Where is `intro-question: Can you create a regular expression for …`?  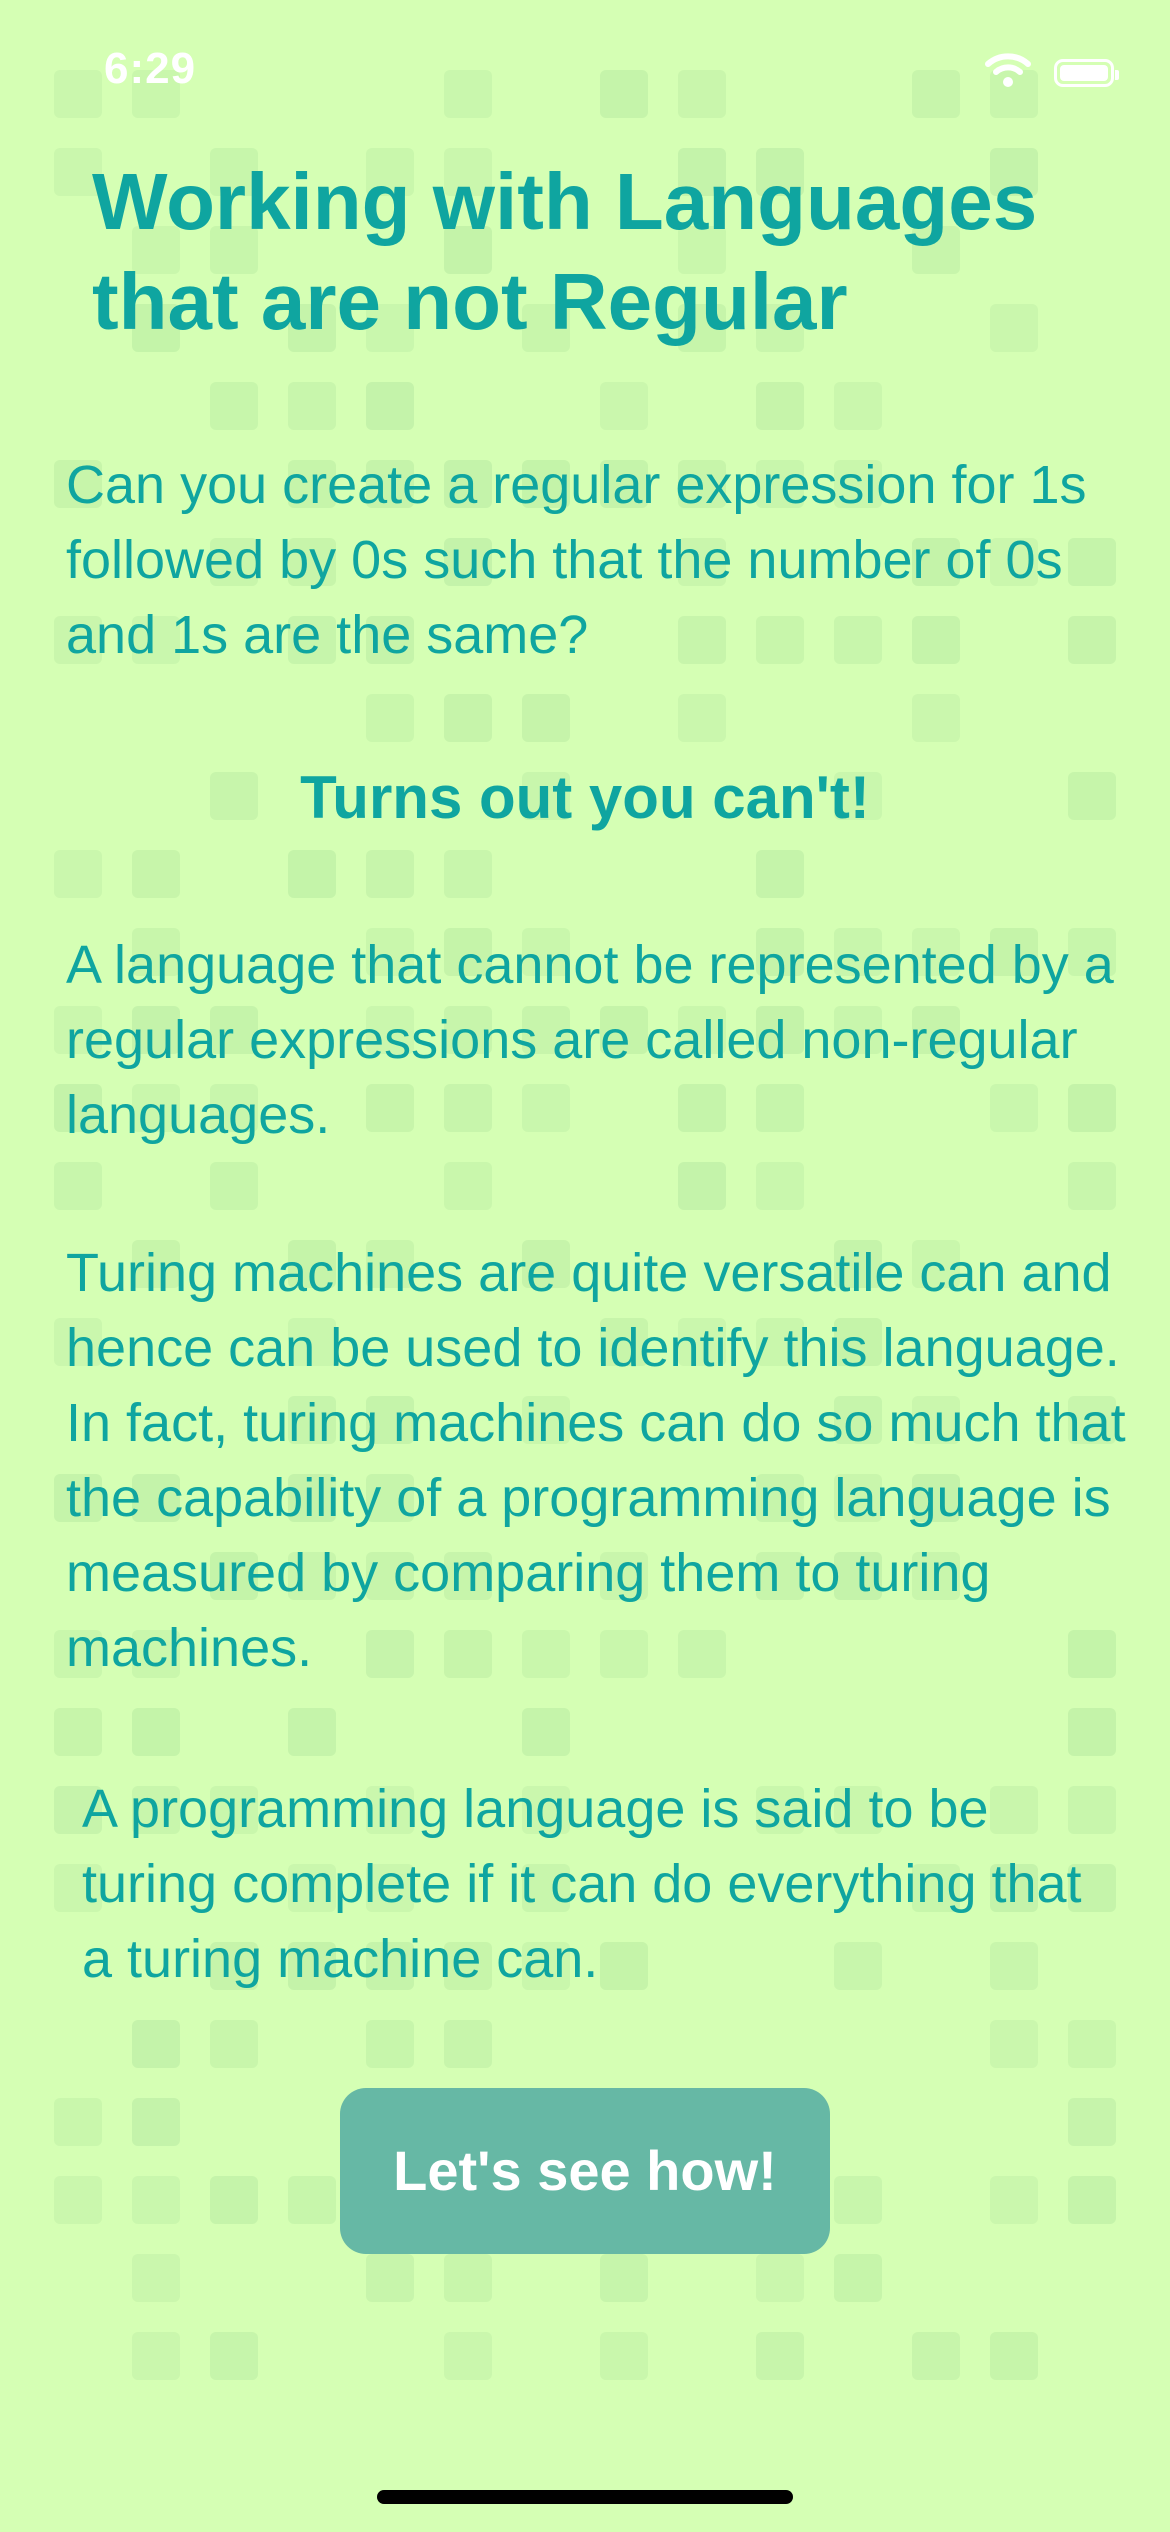
intro-question: Can you create a regular expression for … is located at coordinates (576, 560).